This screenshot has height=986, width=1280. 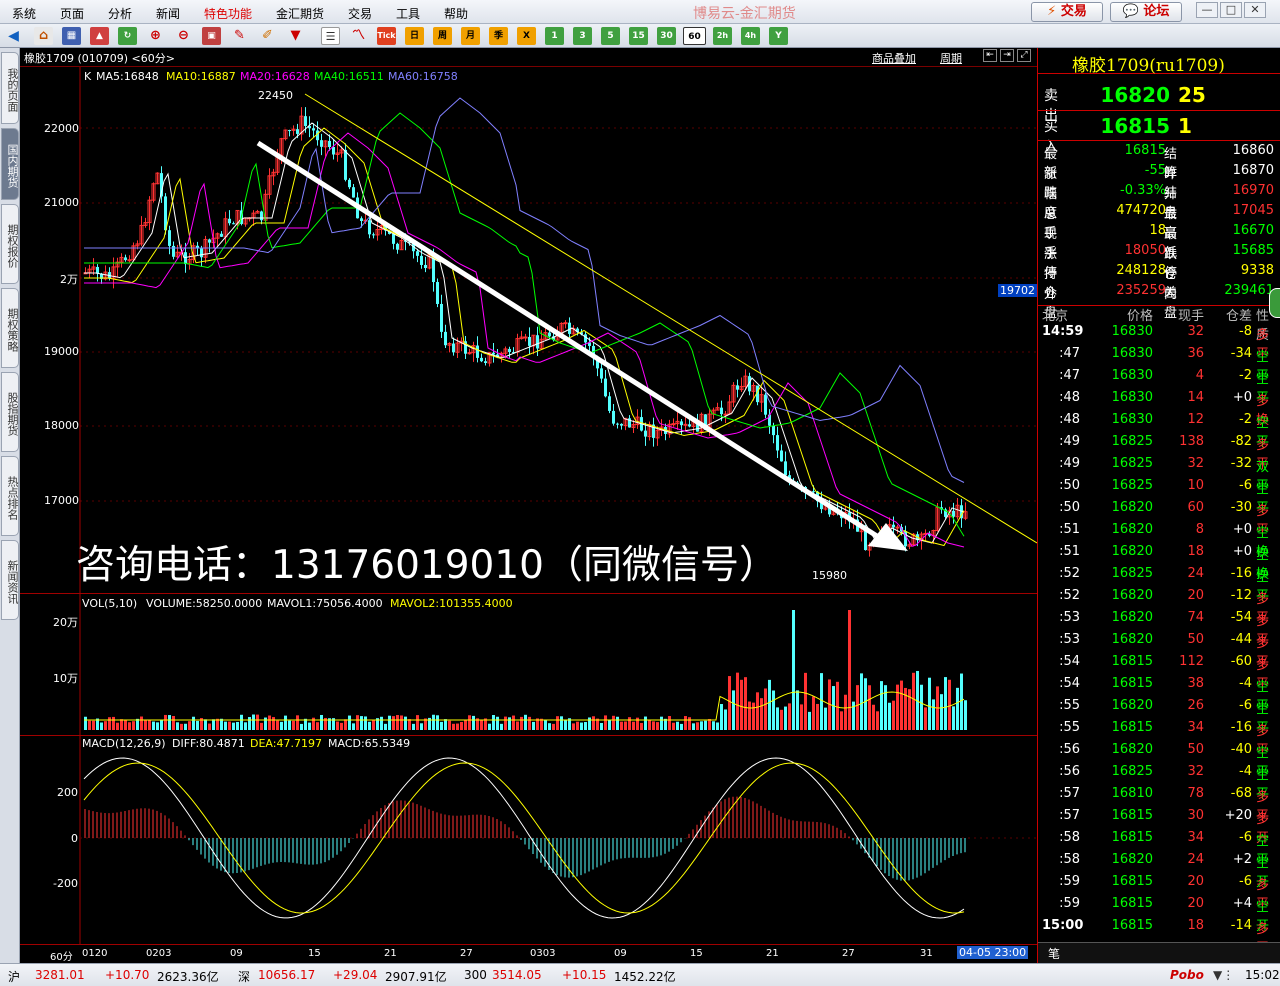 What do you see at coordinates (1195, 353) in the screenshot?
I see `tick-volume: 36` at bounding box center [1195, 353].